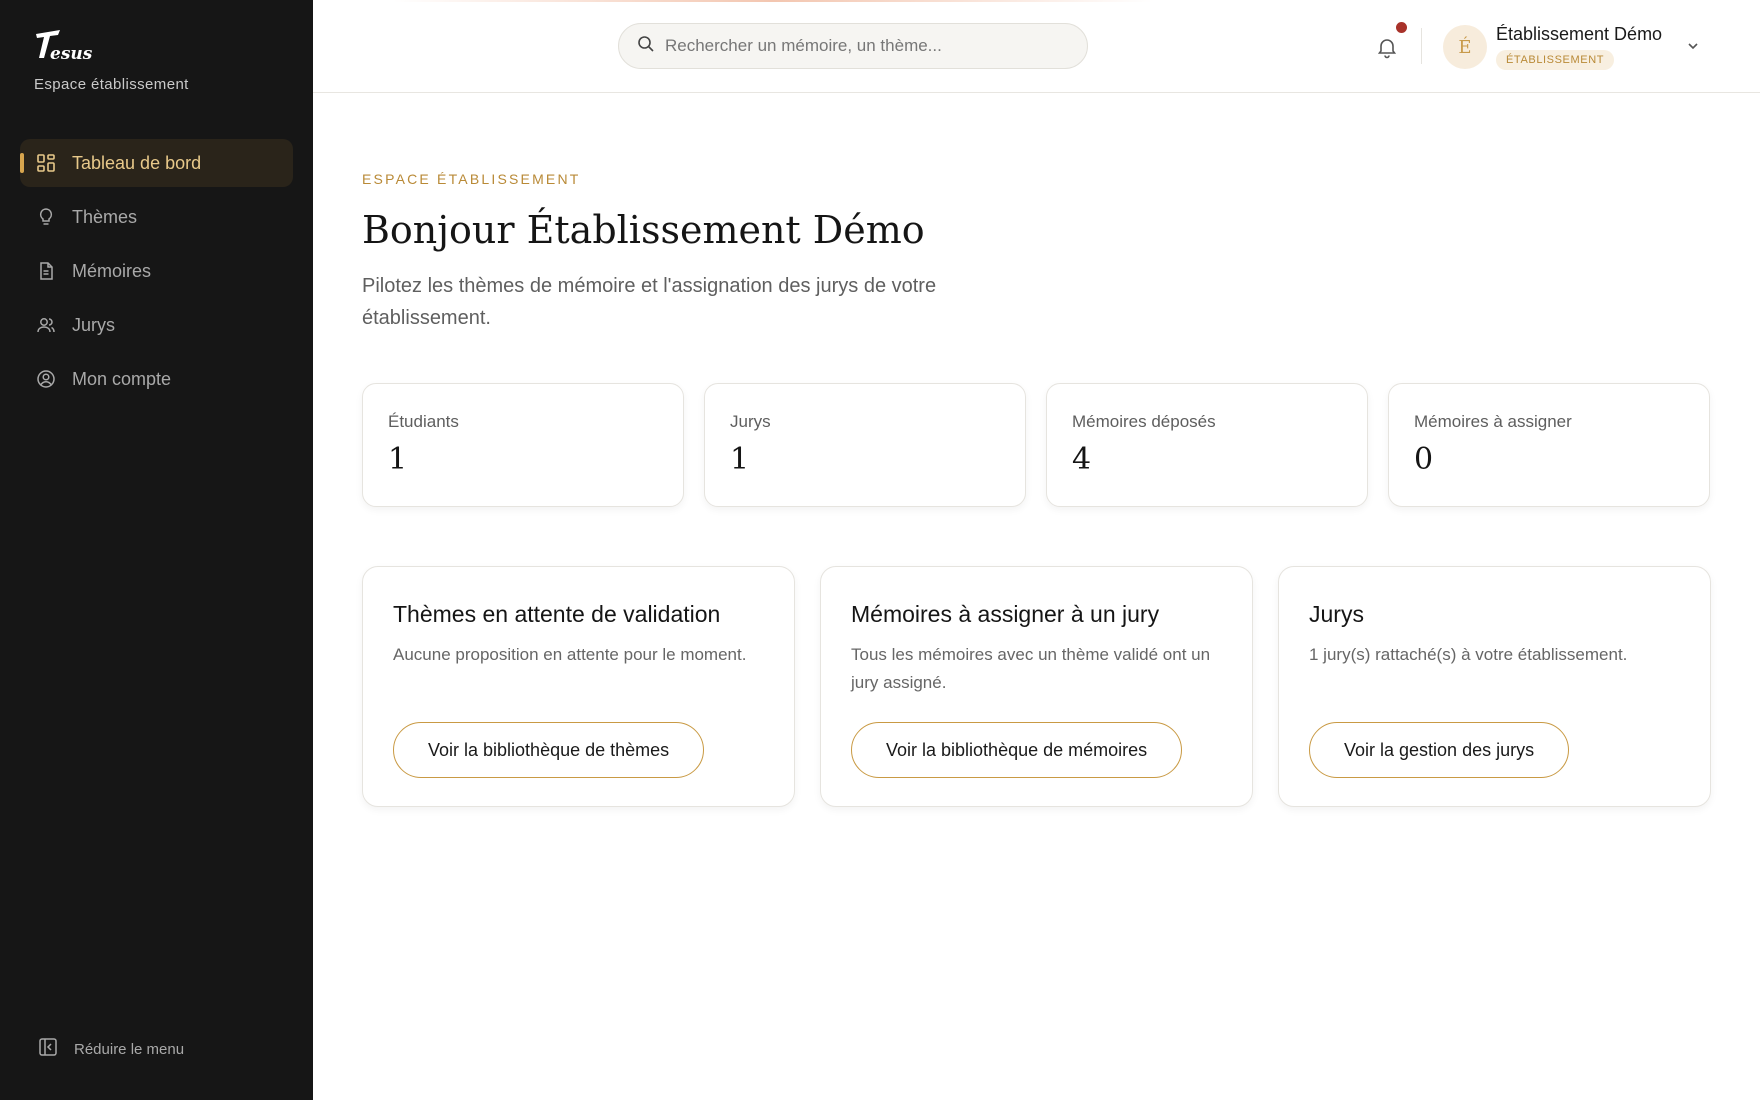 This screenshot has width=1760, height=1100. Describe the element at coordinates (1017, 750) in the screenshot. I see `view-memoires-library-button: Voir la bibliothèque de mémoires` at that location.